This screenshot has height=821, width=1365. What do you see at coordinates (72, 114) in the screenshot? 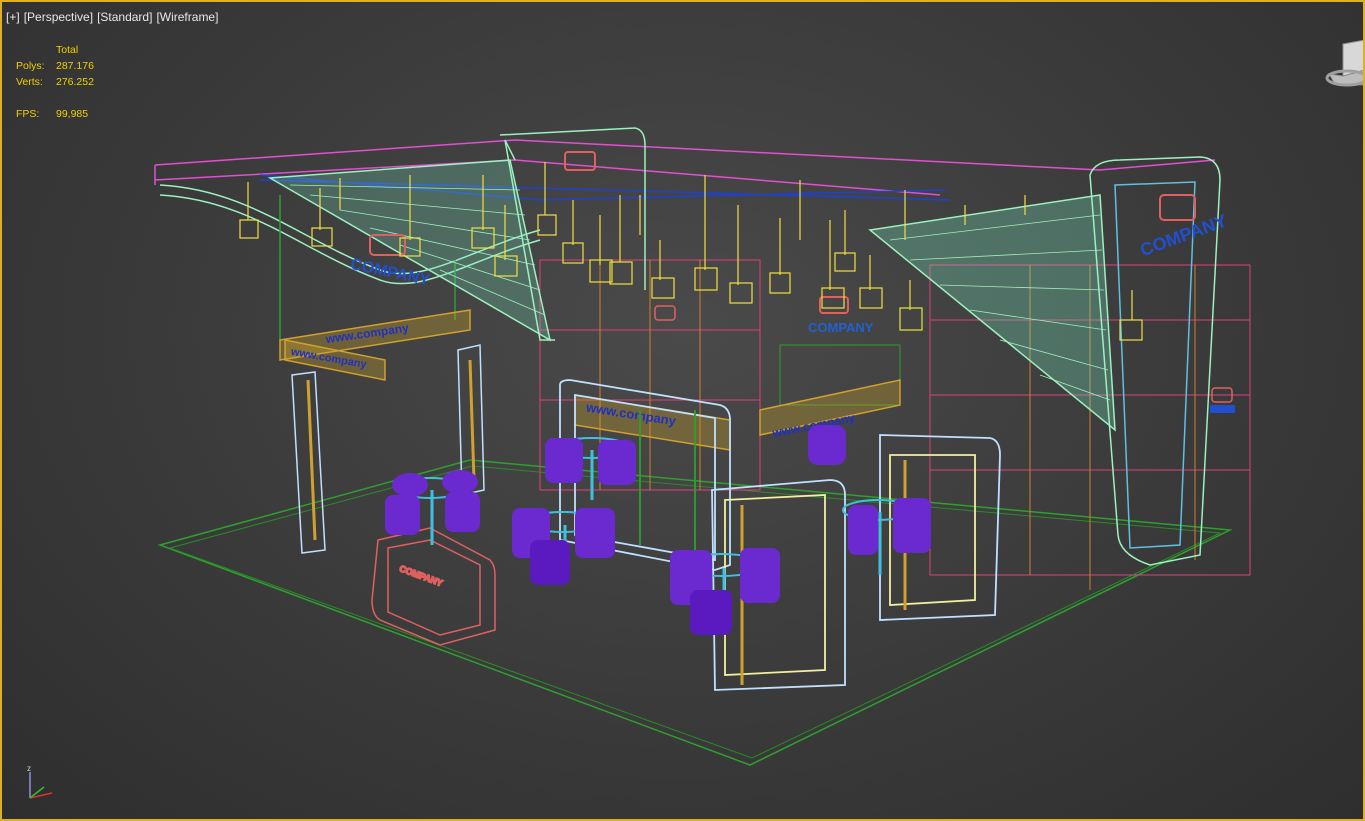
I see `stats-fps-value: 99,985` at bounding box center [72, 114].